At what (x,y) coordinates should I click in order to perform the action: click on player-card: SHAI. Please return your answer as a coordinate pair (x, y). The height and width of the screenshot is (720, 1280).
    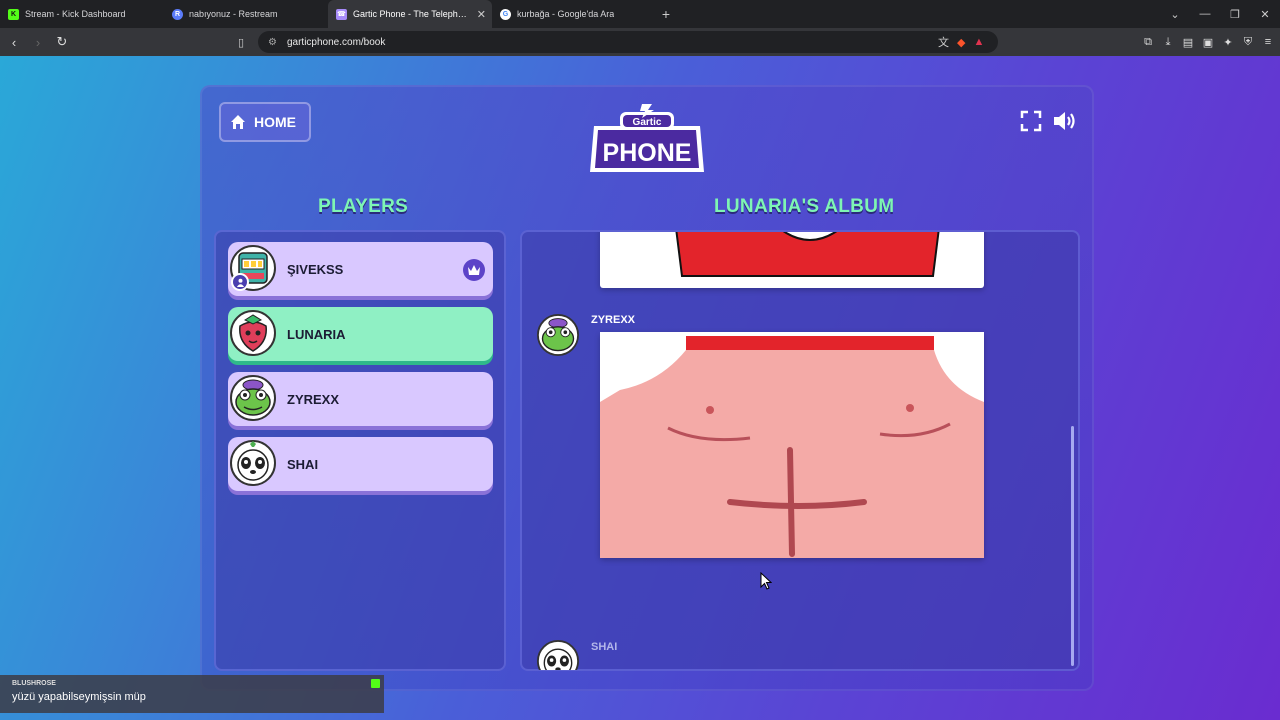
    Looking at the image, I should click on (360, 464).